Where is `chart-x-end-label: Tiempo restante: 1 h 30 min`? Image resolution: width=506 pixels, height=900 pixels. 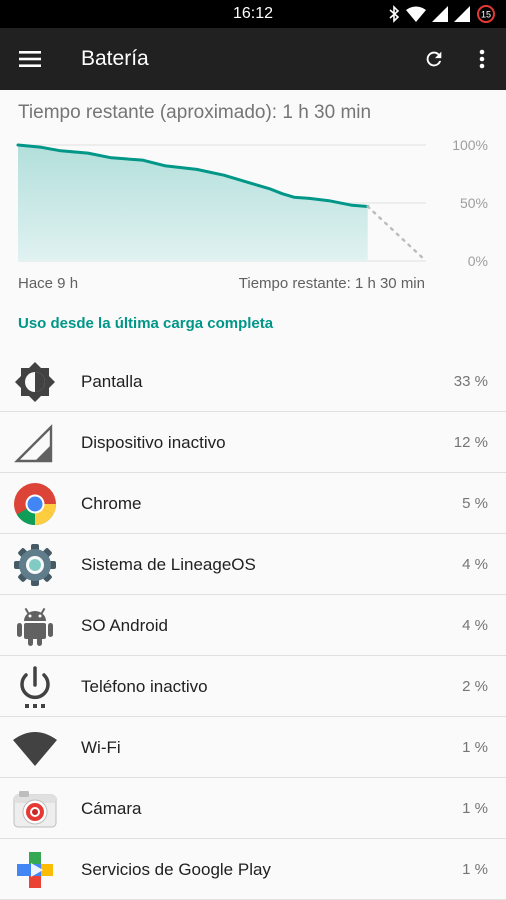
chart-x-end-label: Tiempo restante: 1 h 30 min is located at coordinates (331, 283).